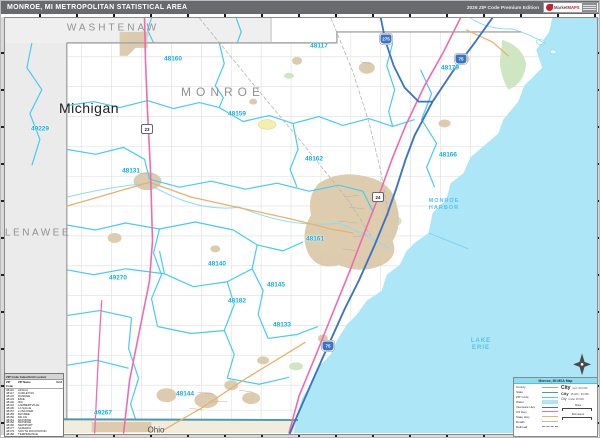 The image size is (600, 438). Describe the element at coordinates (550, 407) in the screenshot. I see `interstate-line-swatch` at that location.